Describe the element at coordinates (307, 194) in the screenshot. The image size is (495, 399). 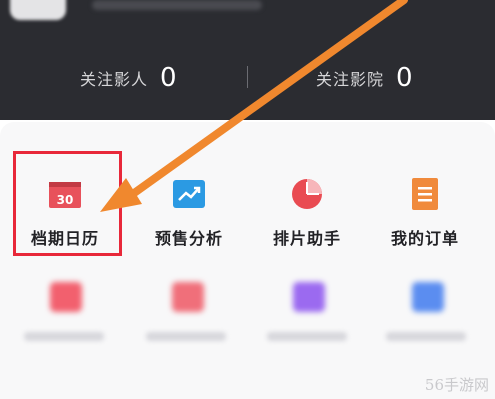
I see `pie-chart-icon` at that location.